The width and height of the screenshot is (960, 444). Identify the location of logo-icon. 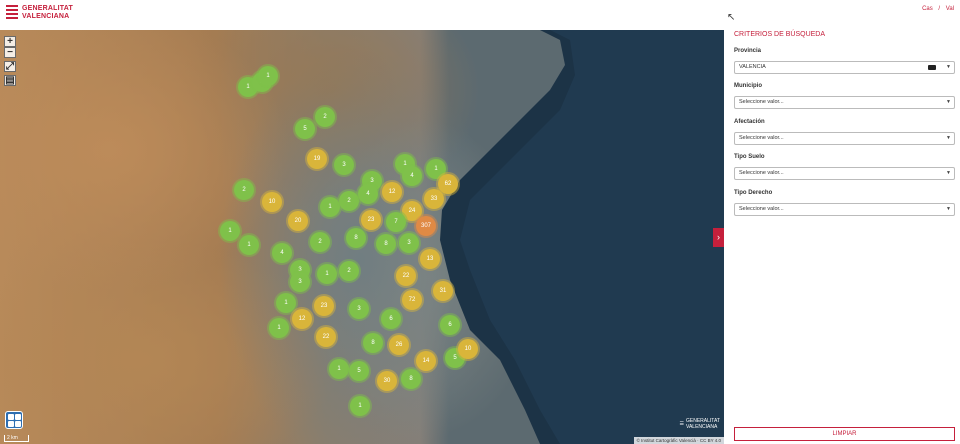
(12, 13).